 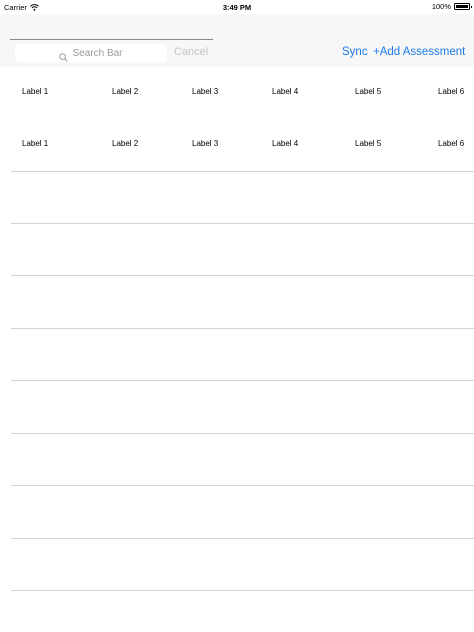 I want to click on search-input: Search Bar, so click(x=91, y=53).